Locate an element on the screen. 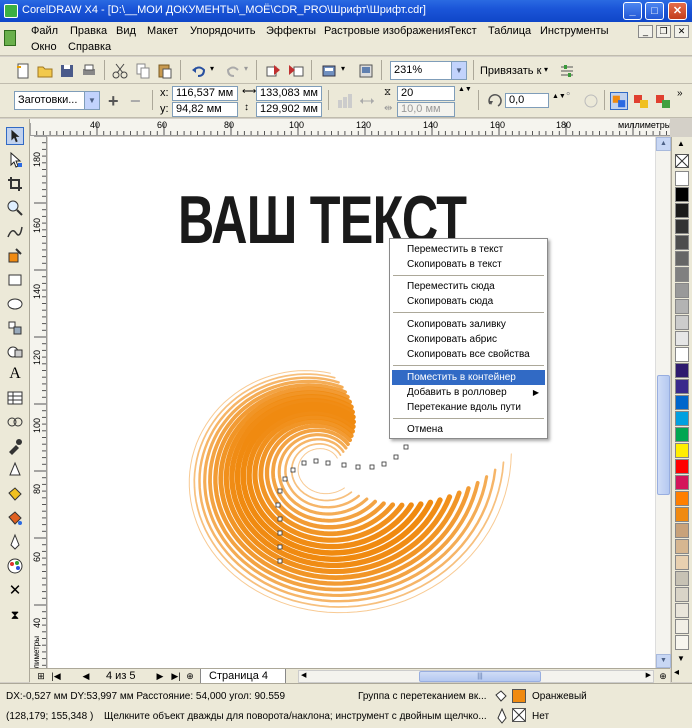 The height and width of the screenshot is (728, 692). outline-color-swatch is located at coordinates (519, 715).